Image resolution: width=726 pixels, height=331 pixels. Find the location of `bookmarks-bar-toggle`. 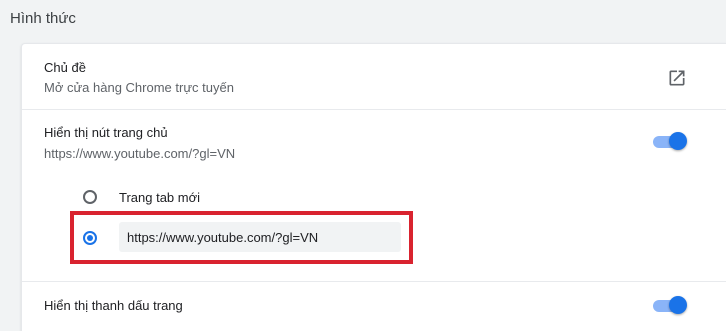

bookmarks-bar-toggle is located at coordinates (669, 305).